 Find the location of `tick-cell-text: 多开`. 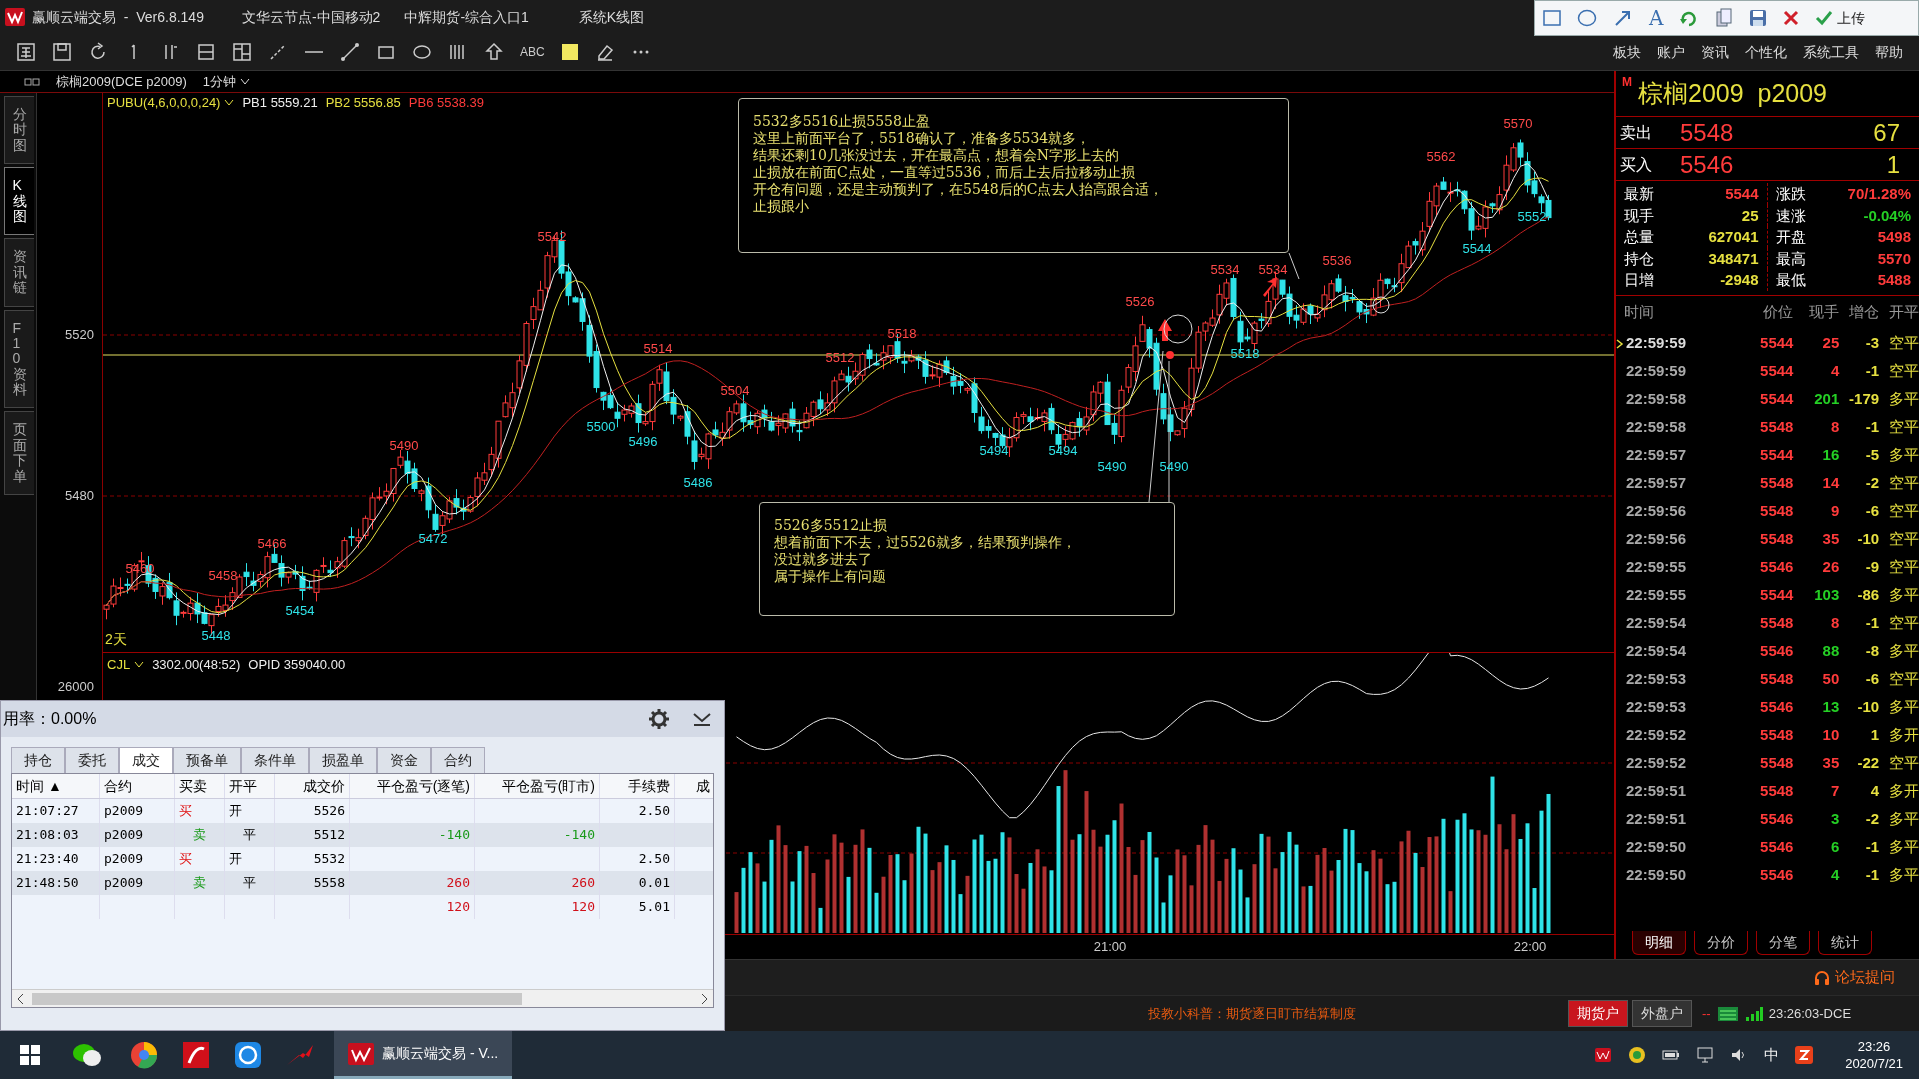

tick-cell-text: 多开 is located at coordinates (1903, 791).